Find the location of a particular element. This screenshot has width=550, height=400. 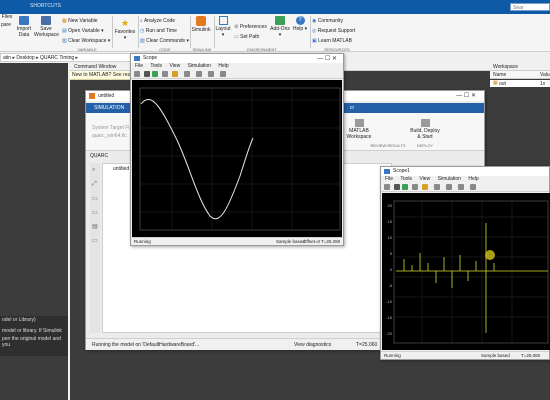

scope1-menubar: File Tools View Simulation Help is located at coordinates (465, 179).